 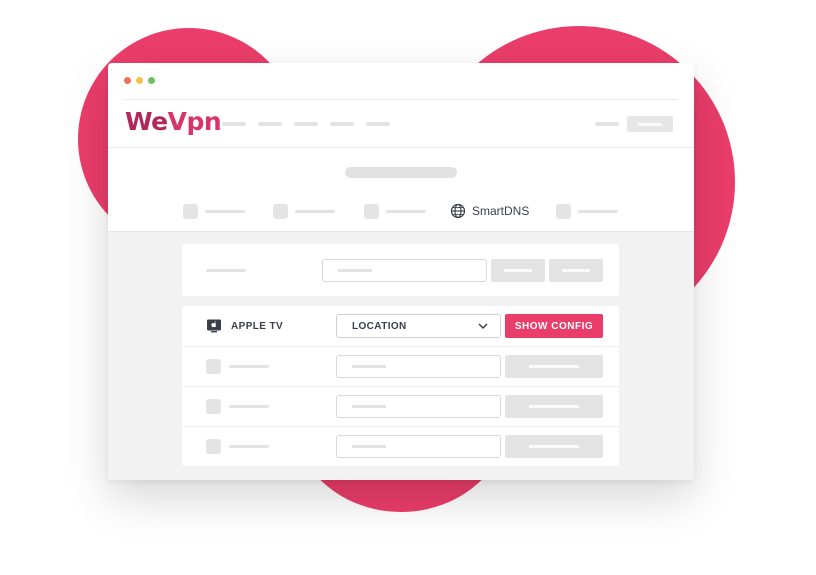 What do you see at coordinates (379, 326) in the screenshot?
I see `location-select-label: LOCATION` at bounding box center [379, 326].